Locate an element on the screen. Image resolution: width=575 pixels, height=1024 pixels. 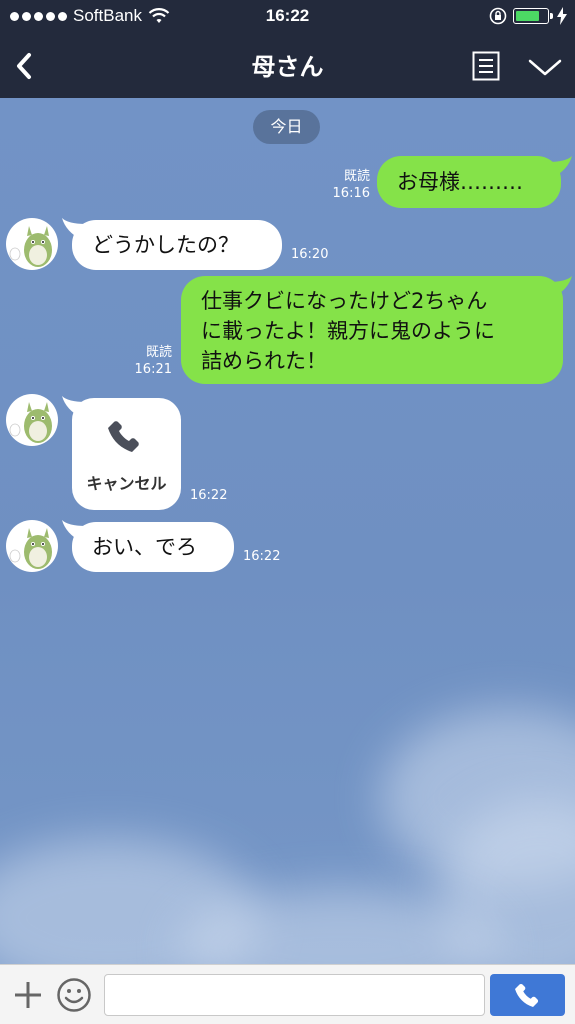
message-bubble-incoming: どうかしたの？ is located at coordinates (177, 245).